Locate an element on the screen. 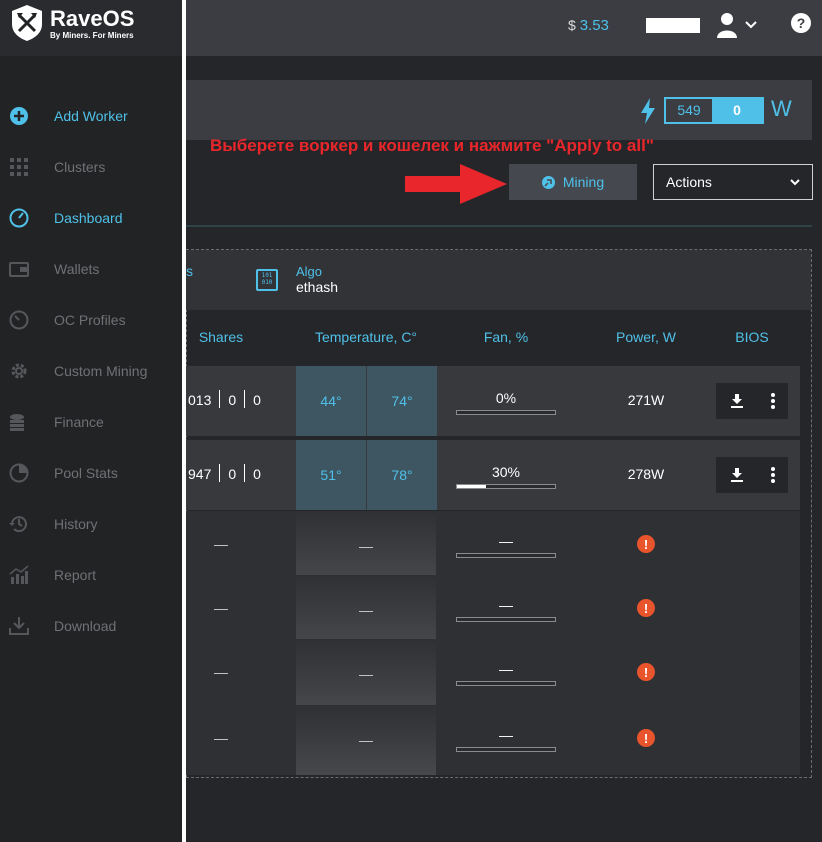  sidebar-item-label: Pool Stats is located at coordinates (86, 473).